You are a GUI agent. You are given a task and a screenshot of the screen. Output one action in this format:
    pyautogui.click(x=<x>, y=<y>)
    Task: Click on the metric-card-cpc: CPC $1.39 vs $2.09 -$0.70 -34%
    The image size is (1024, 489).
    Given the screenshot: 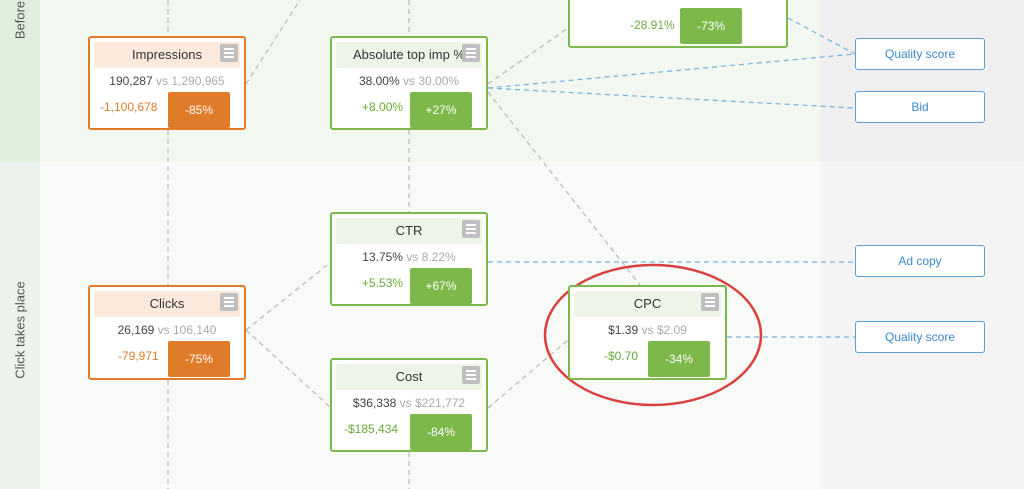 What is the action you would take?
    pyautogui.click(x=647, y=332)
    